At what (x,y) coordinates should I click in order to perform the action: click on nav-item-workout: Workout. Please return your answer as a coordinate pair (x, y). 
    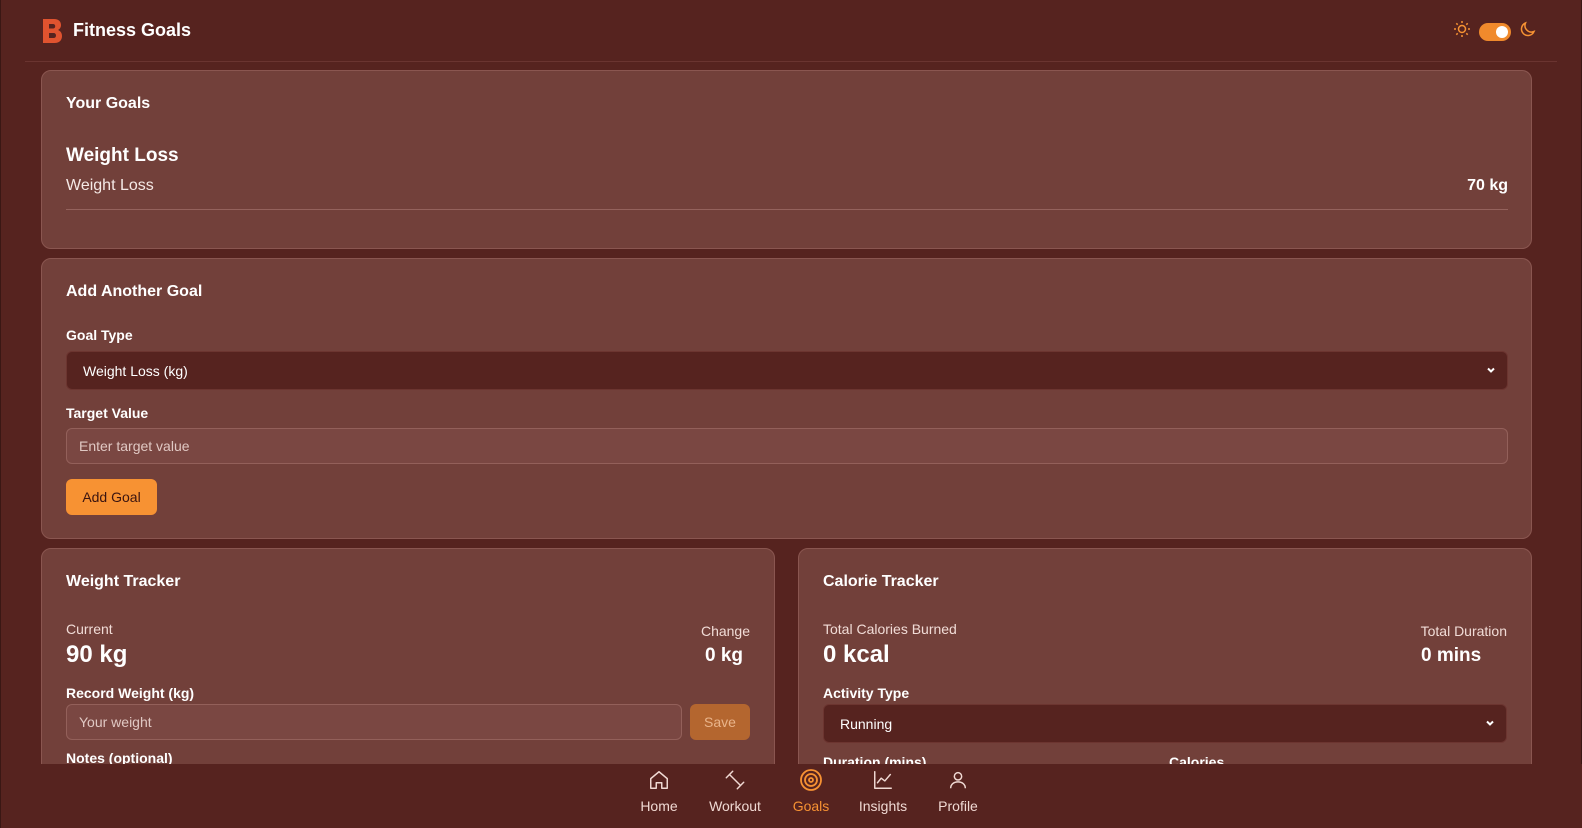
    Looking at the image, I should click on (735, 796).